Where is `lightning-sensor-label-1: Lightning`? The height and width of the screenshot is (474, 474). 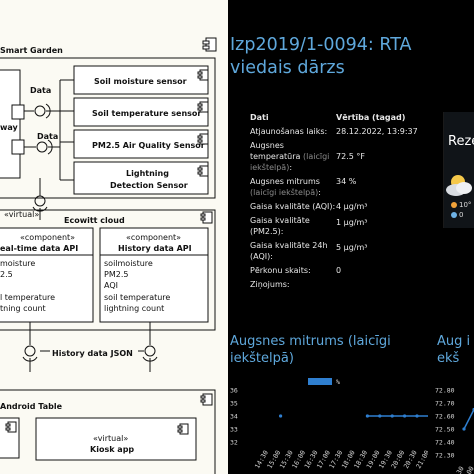 lightning-sensor-label-1: Lightning is located at coordinates (147, 173).